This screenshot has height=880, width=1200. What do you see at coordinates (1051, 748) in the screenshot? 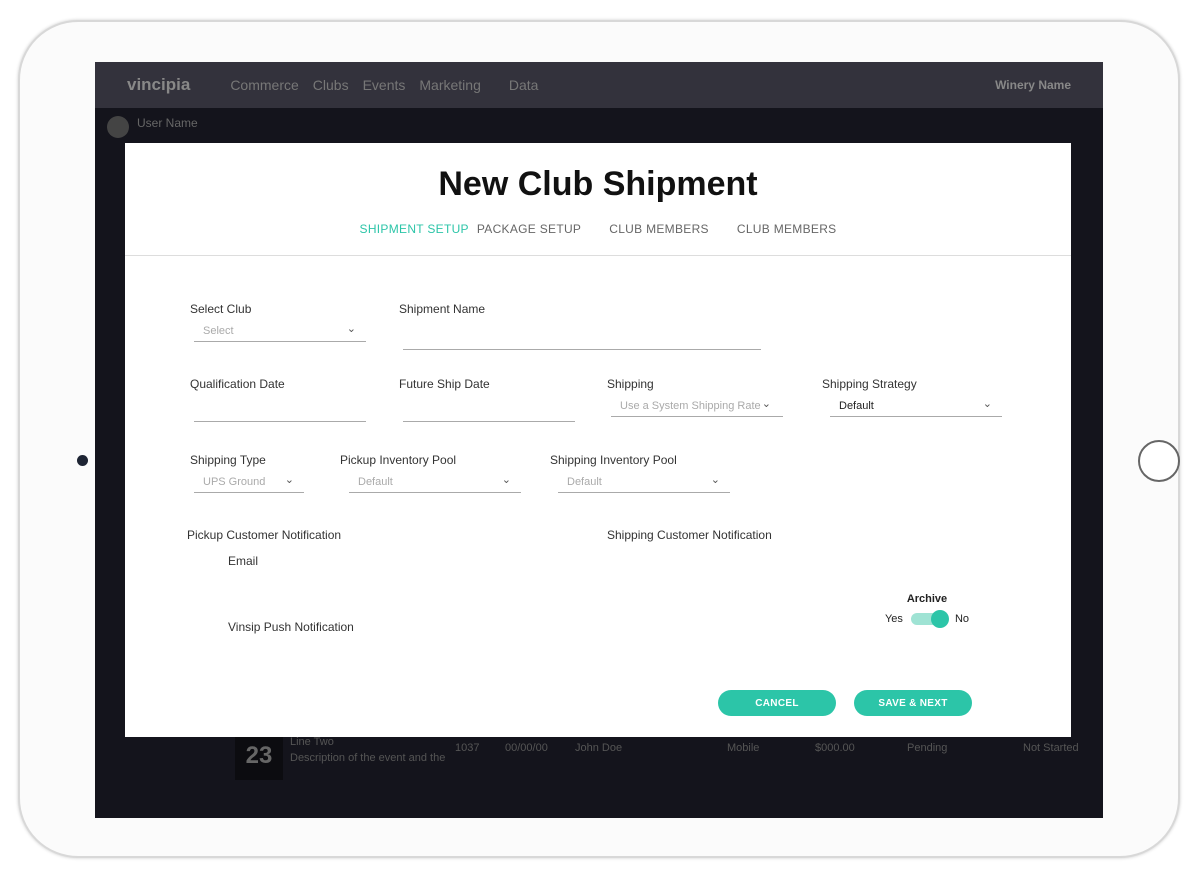
I see `row-progress: Not Started` at bounding box center [1051, 748].